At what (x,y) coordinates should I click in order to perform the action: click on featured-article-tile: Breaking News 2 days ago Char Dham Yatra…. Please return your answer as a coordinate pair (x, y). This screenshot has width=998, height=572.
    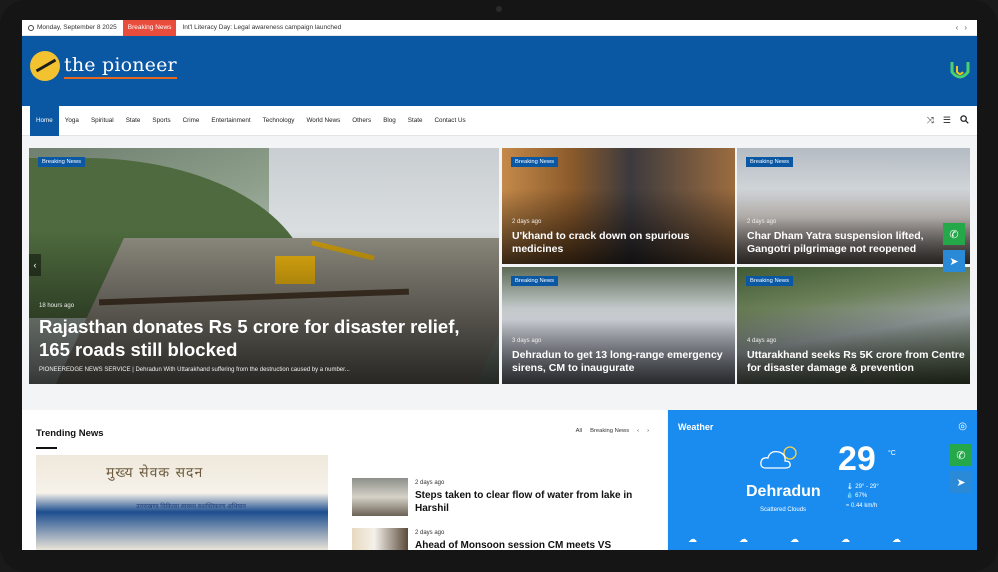
    Looking at the image, I should click on (853, 206).